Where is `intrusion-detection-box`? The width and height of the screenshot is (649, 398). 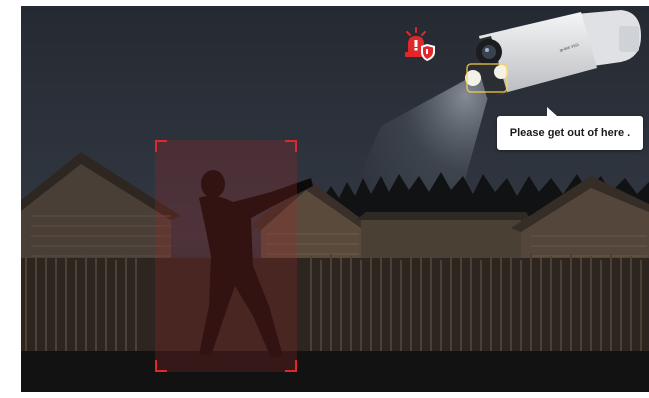
intrusion-detection-box is located at coordinates (226, 256).